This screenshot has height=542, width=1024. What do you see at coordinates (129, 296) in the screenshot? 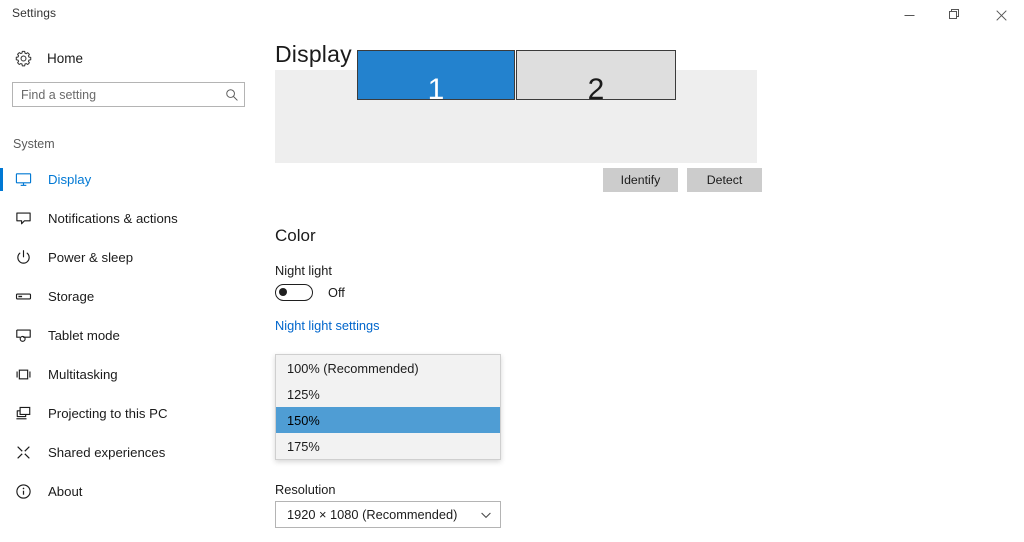
I see `sidebar-item-storage: Storage` at bounding box center [129, 296].